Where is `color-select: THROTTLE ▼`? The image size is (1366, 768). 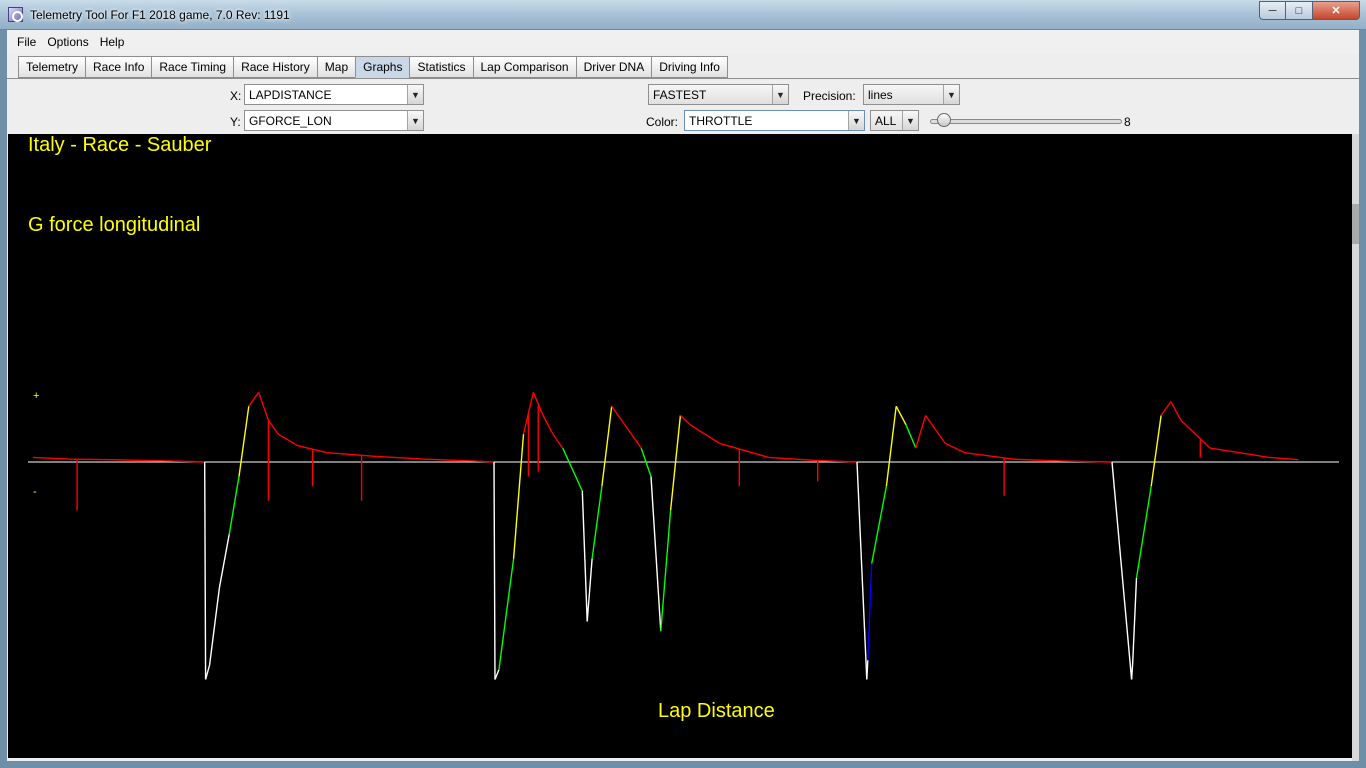 color-select: THROTTLE ▼ is located at coordinates (774, 120).